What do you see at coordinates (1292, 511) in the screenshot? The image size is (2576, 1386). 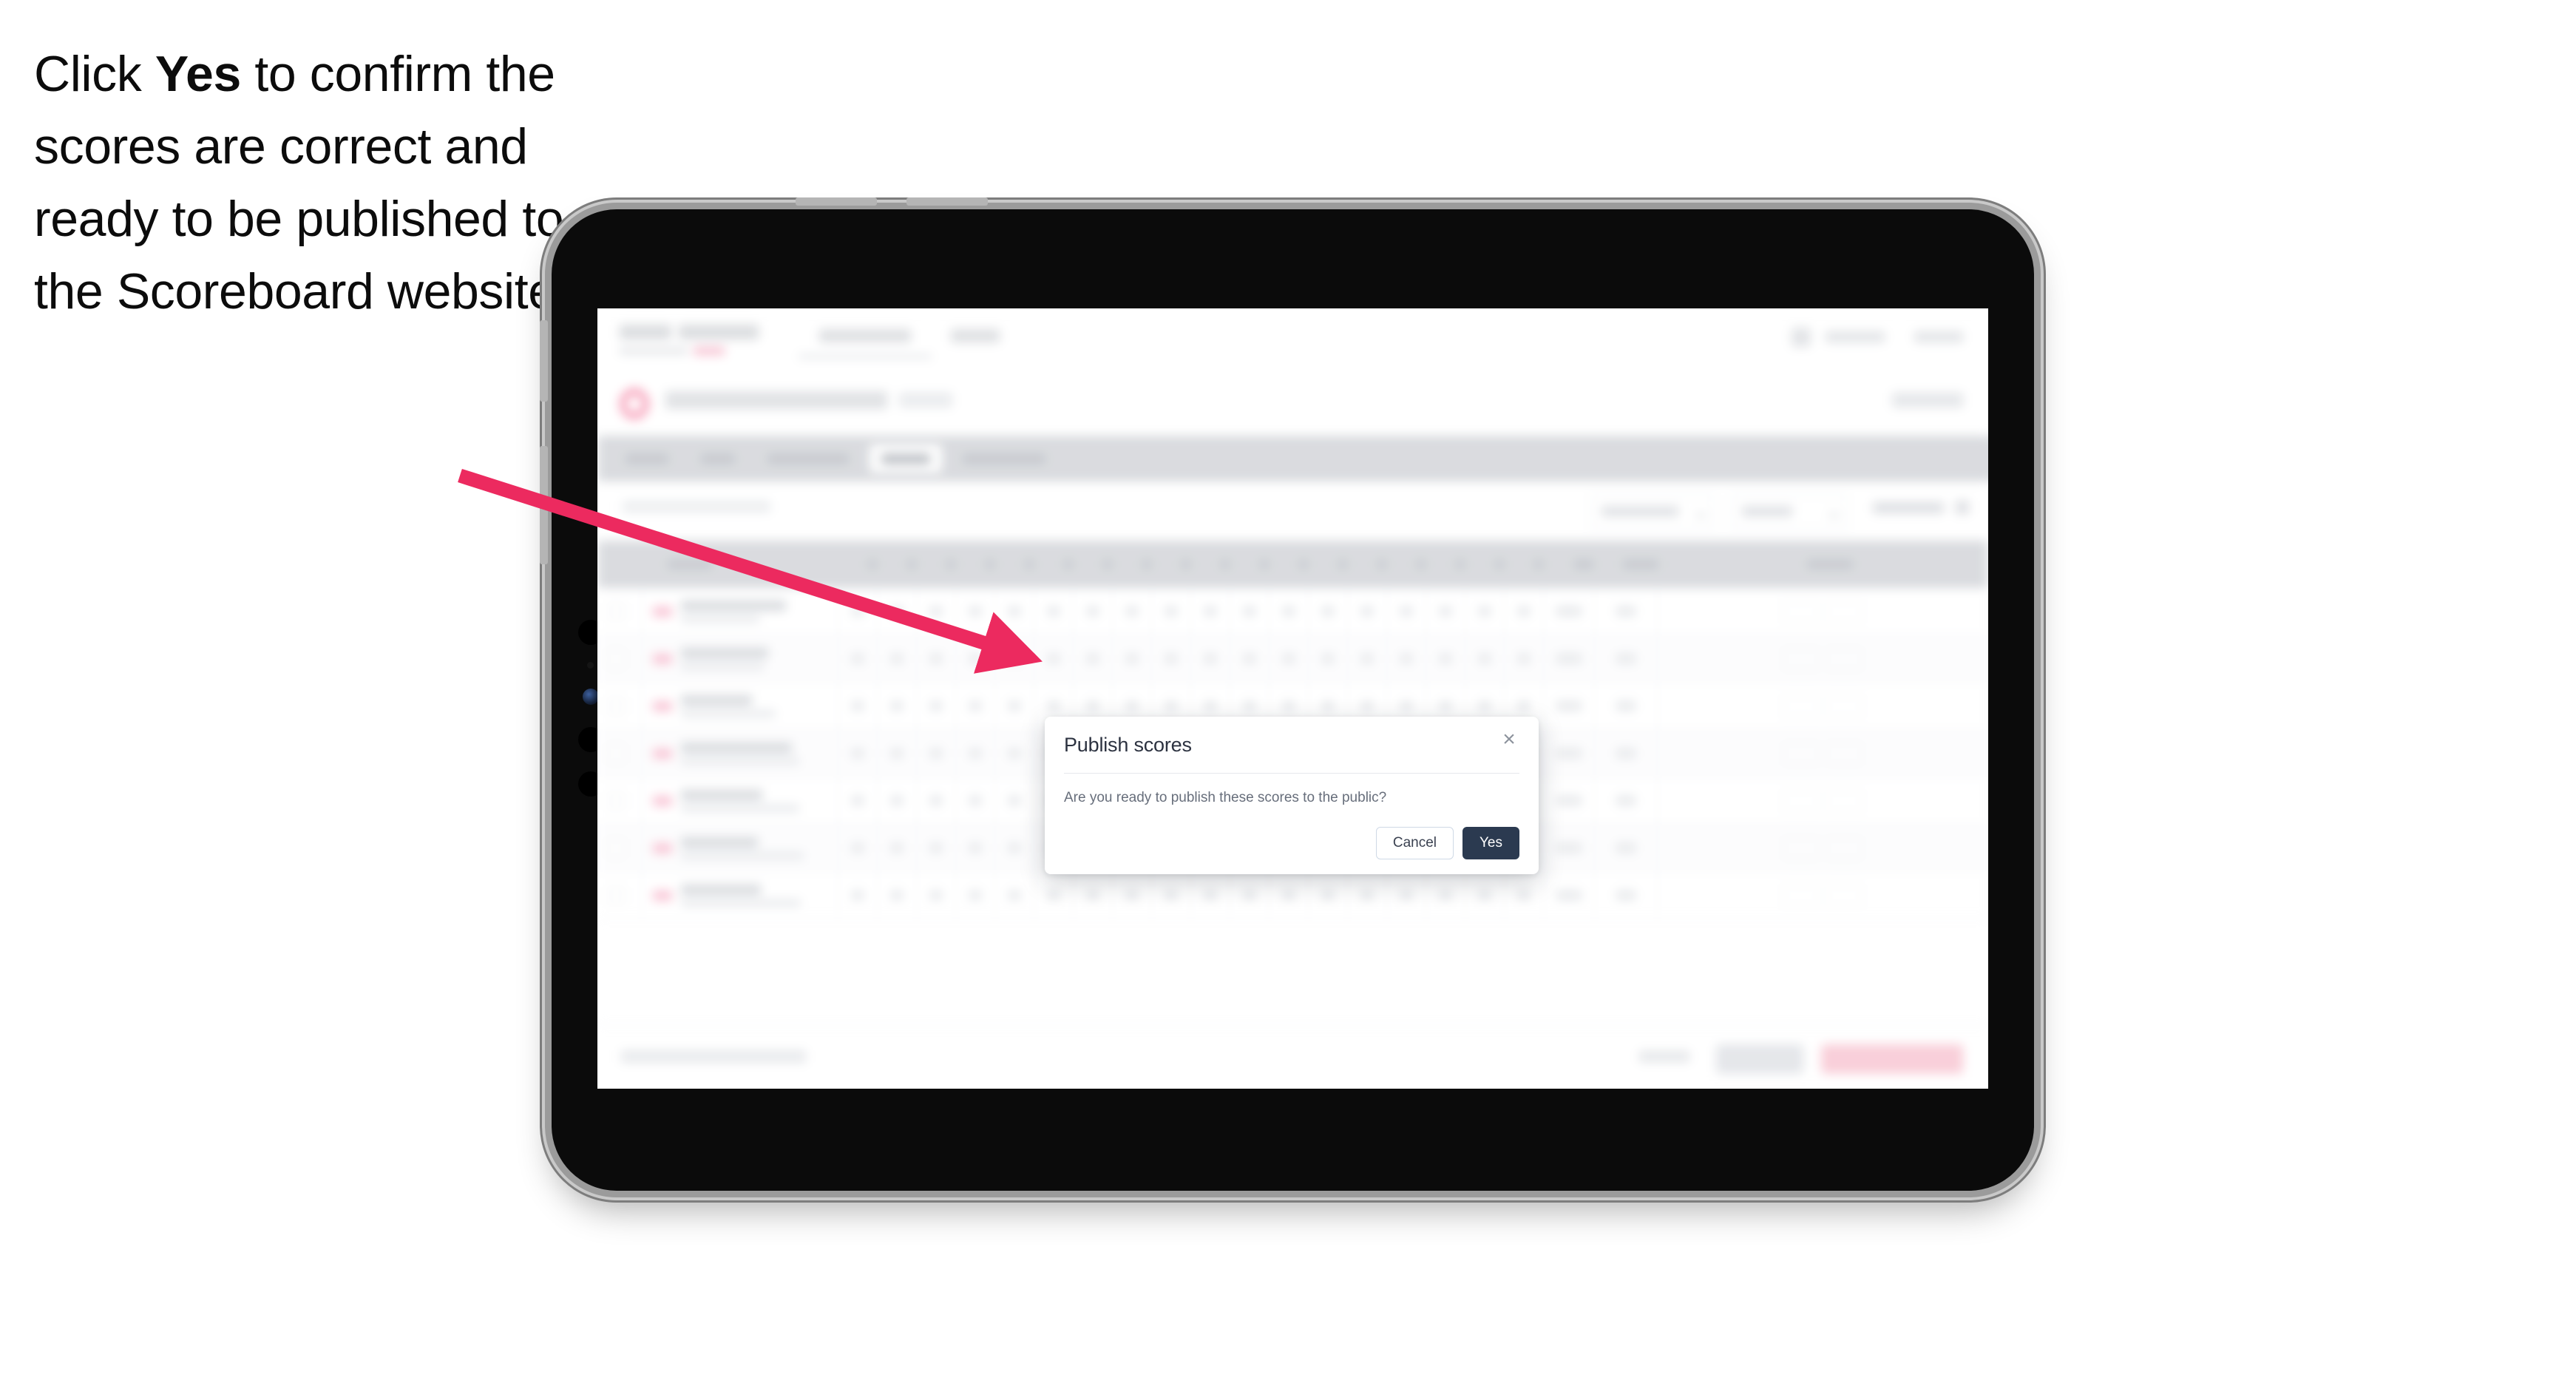 I see `filter-bar` at bounding box center [1292, 511].